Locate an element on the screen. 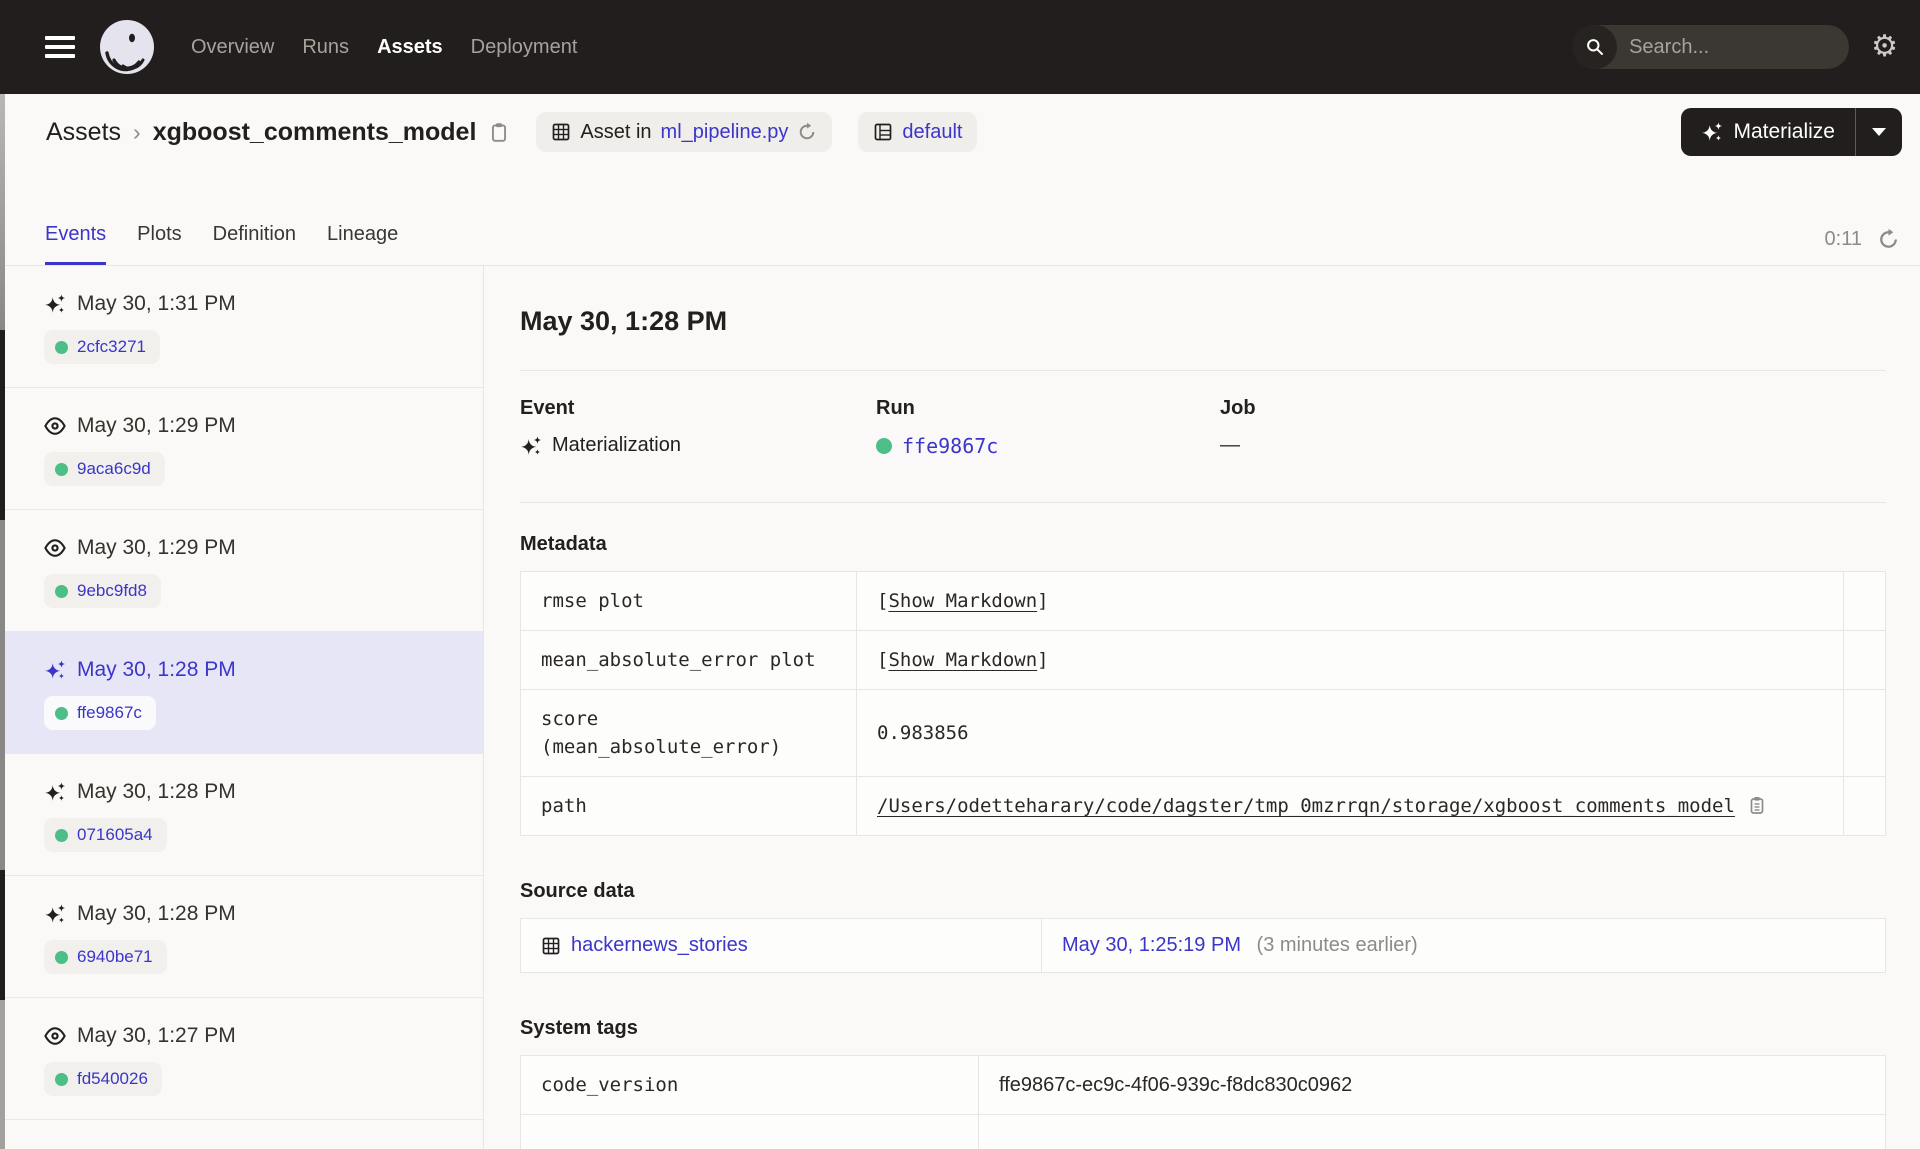 The image size is (1920, 1149). run-id-label: 9ebc9fd8 is located at coordinates (112, 590).